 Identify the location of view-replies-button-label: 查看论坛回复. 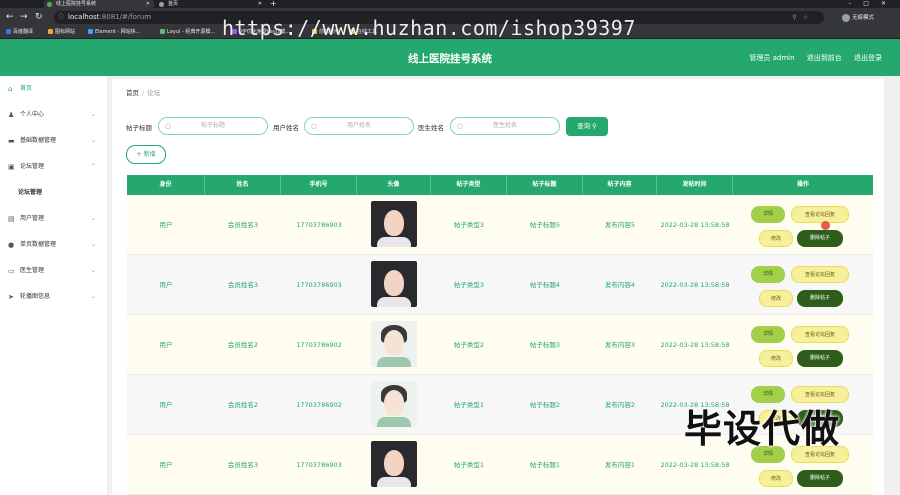
(819, 215).